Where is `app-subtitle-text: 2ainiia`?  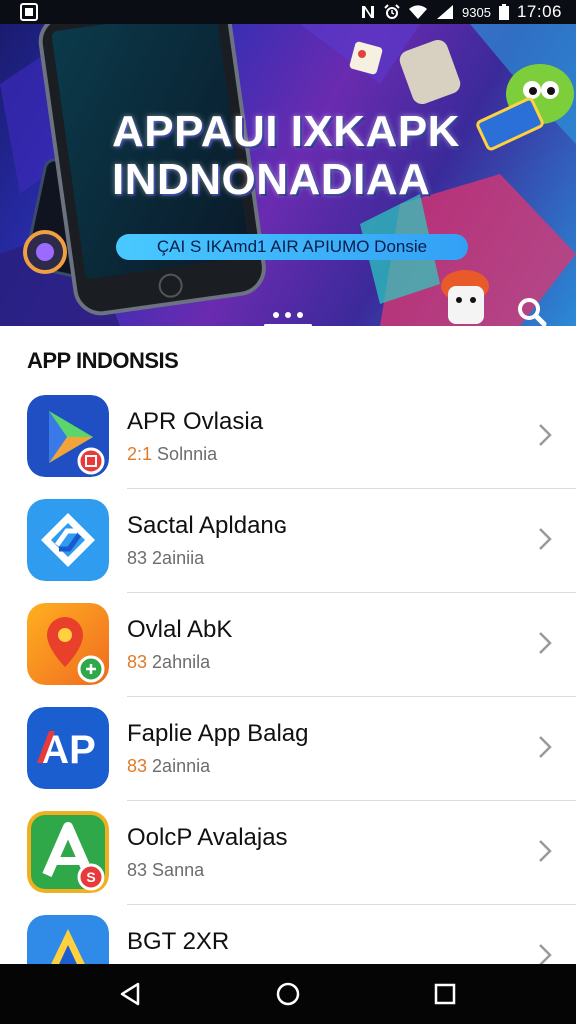 app-subtitle-text: 2ainiia is located at coordinates (178, 558).